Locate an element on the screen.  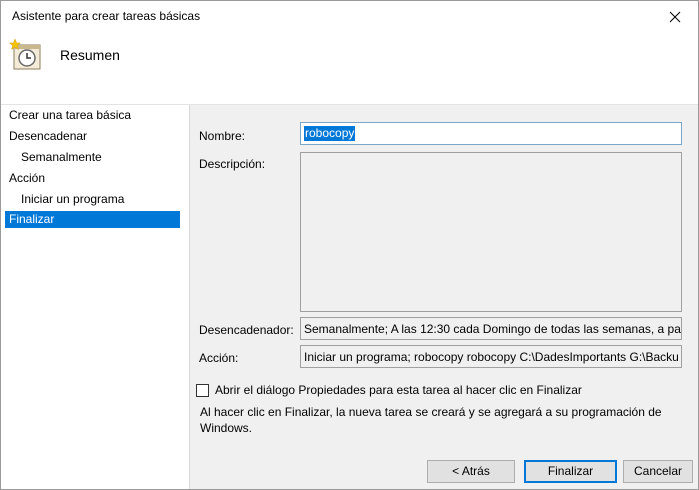
open-properties-checkbox is located at coordinates (202, 390).